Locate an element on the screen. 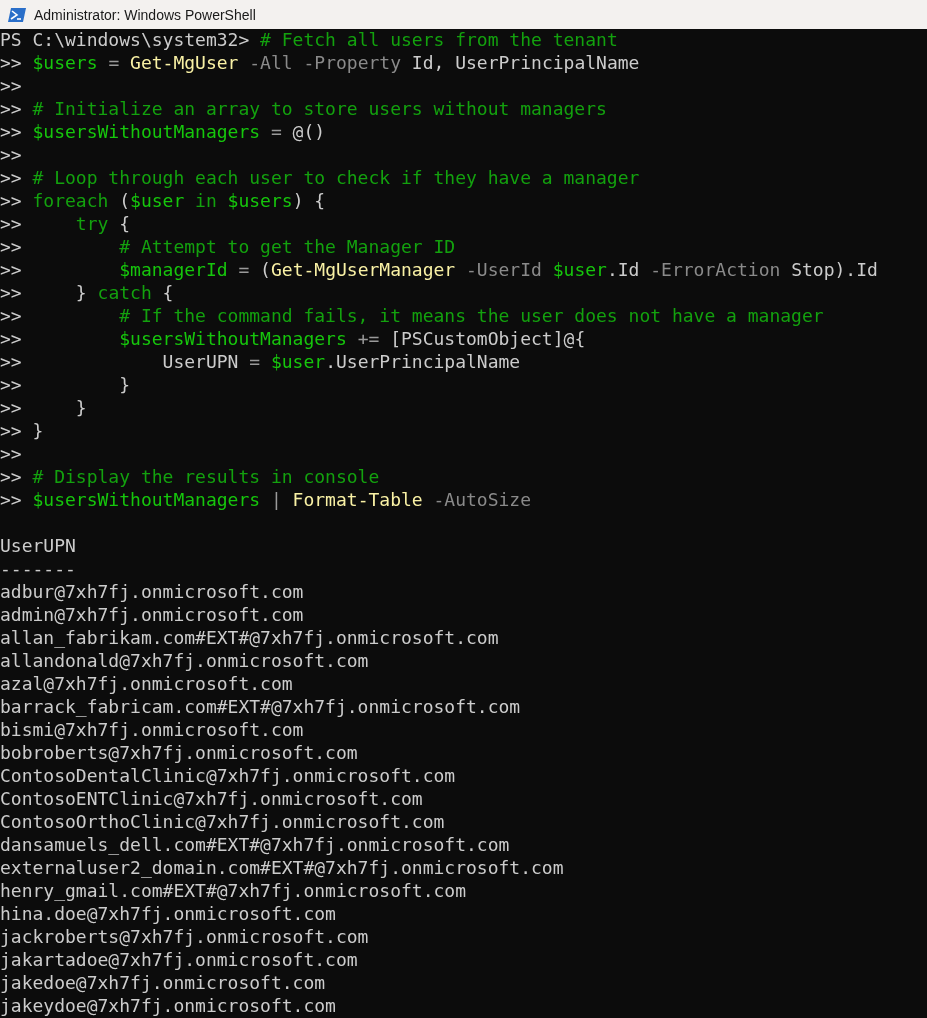 This screenshot has height=1018, width=927. console-line: >> # Loop through each user to check if they have a manager is located at coordinates (320, 178).